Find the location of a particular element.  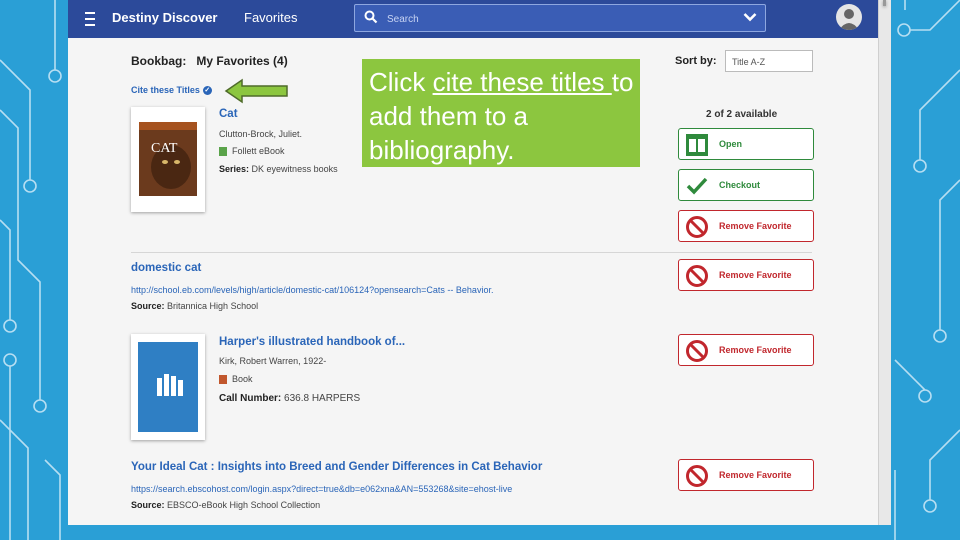

format-label: Book is located at coordinates (242, 379).